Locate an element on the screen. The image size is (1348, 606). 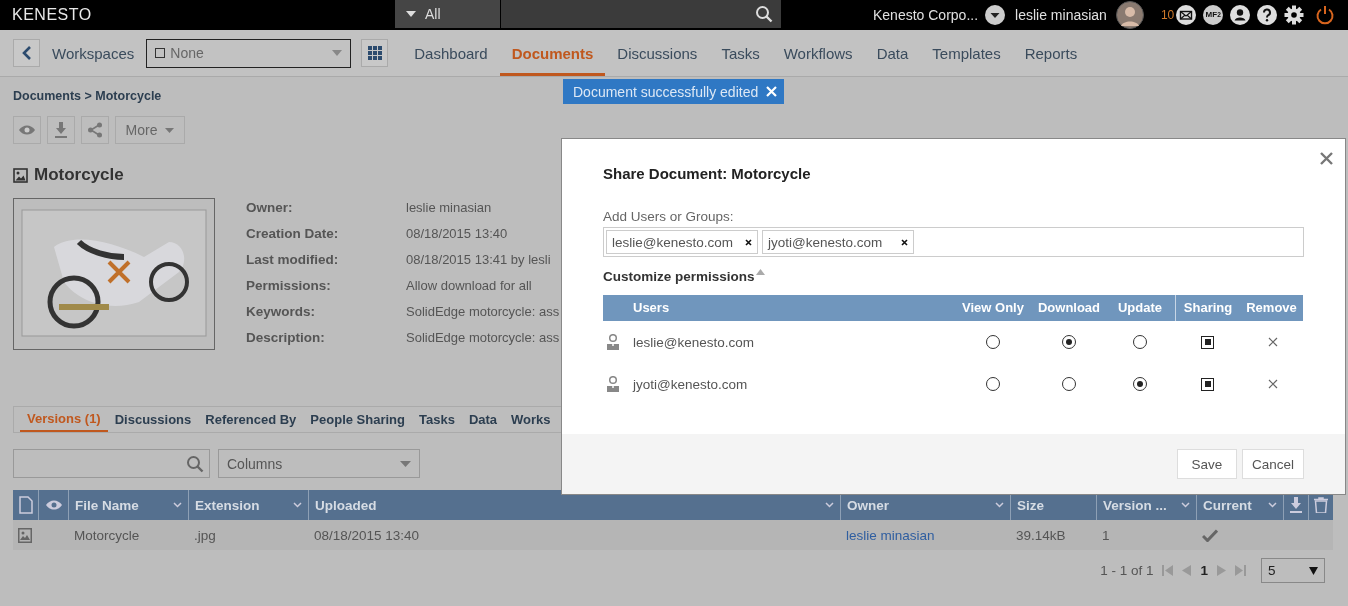
settings-icon is located at coordinates (1294, 15).